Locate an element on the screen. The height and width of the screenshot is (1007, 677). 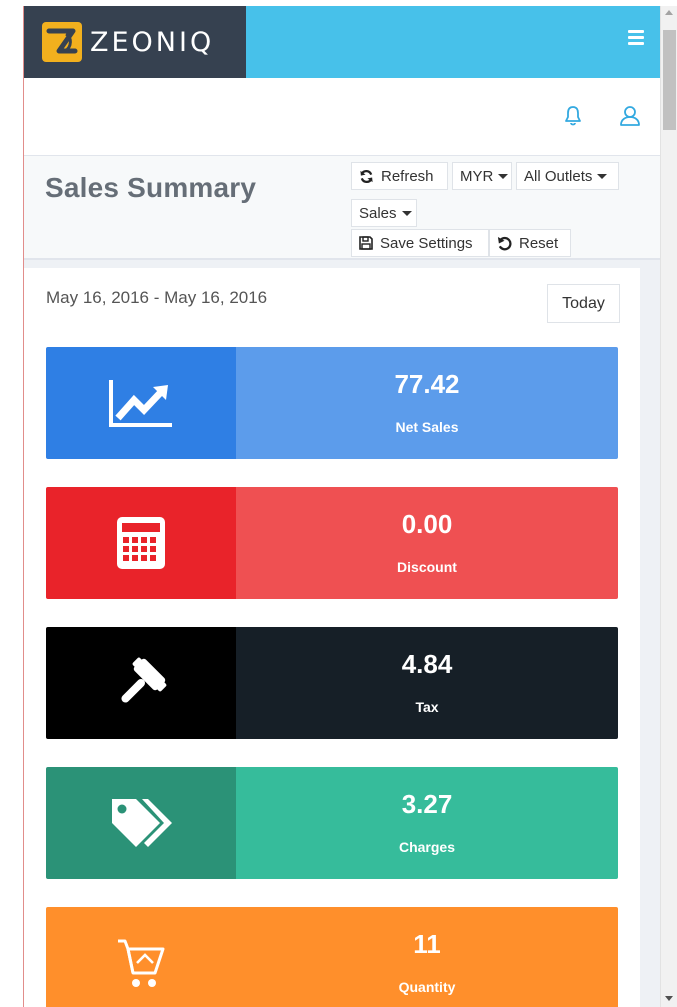
date-range: May 16, 2016 - May 16, 2016 is located at coordinates (157, 297).